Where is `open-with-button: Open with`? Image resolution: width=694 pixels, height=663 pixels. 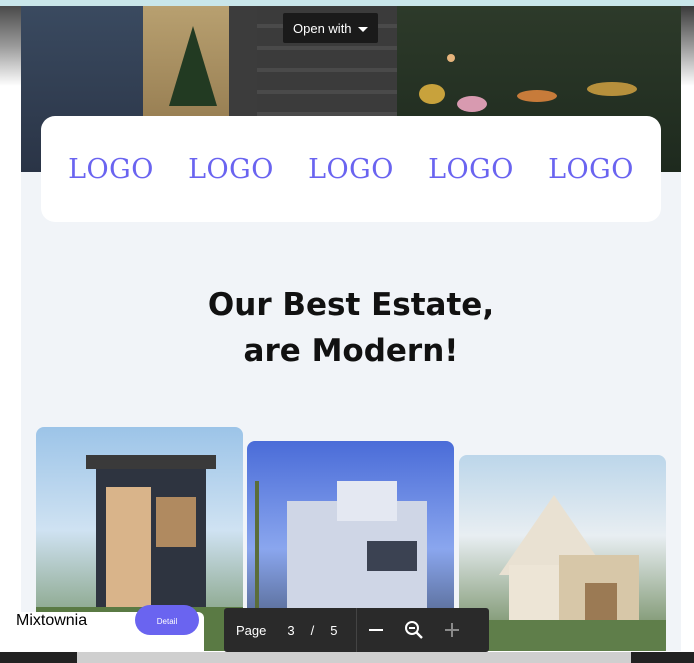
open-with-button: Open with is located at coordinates (330, 28).